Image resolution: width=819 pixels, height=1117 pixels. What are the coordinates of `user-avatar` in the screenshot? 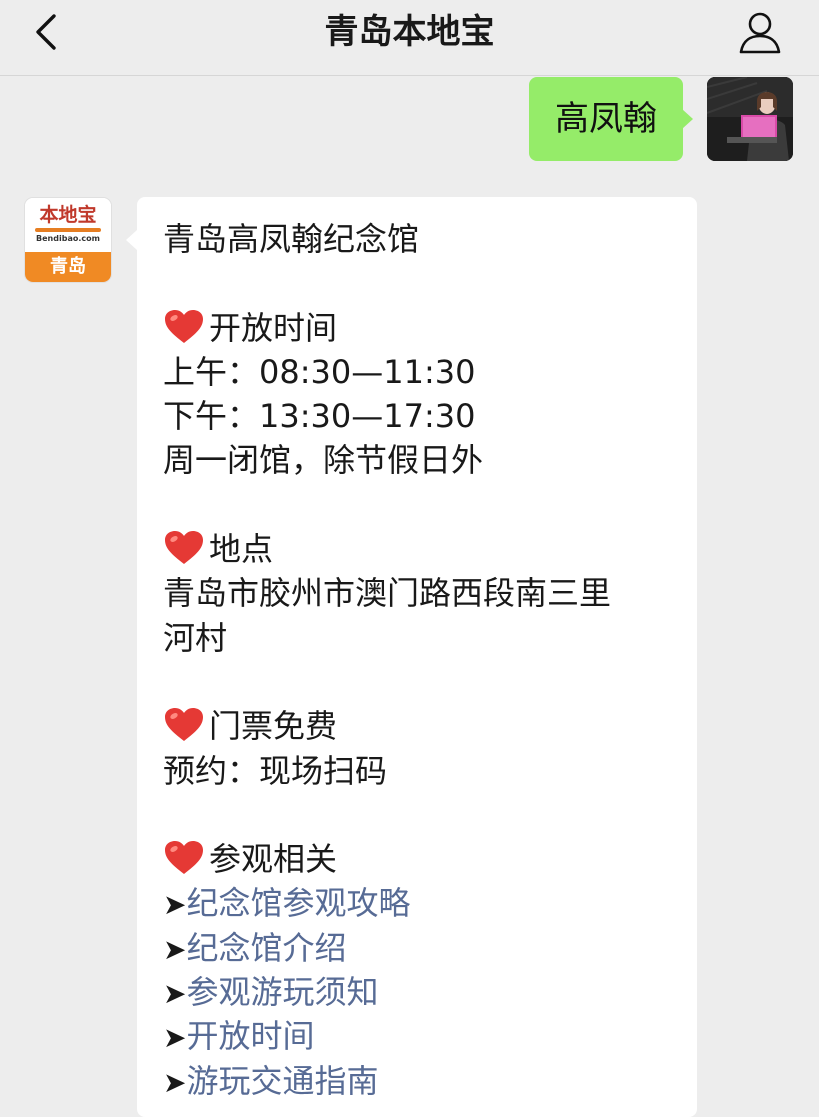 It's located at (750, 119).